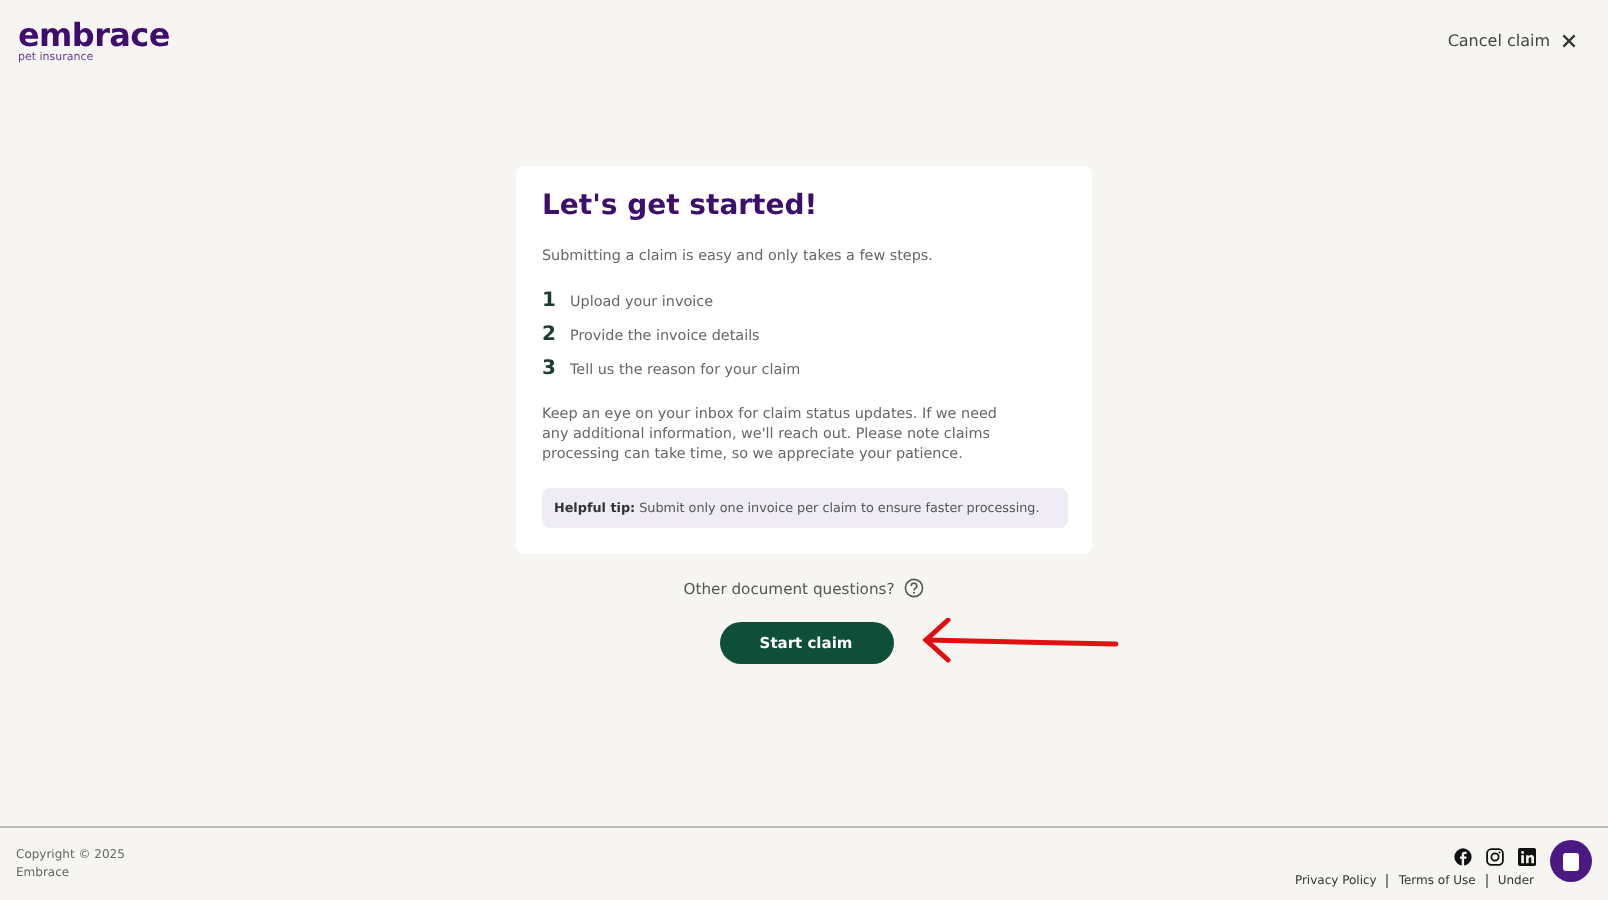 Image resolution: width=1608 pixels, height=900 pixels. What do you see at coordinates (94, 36) in the screenshot?
I see `logo-text: embrace` at bounding box center [94, 36].